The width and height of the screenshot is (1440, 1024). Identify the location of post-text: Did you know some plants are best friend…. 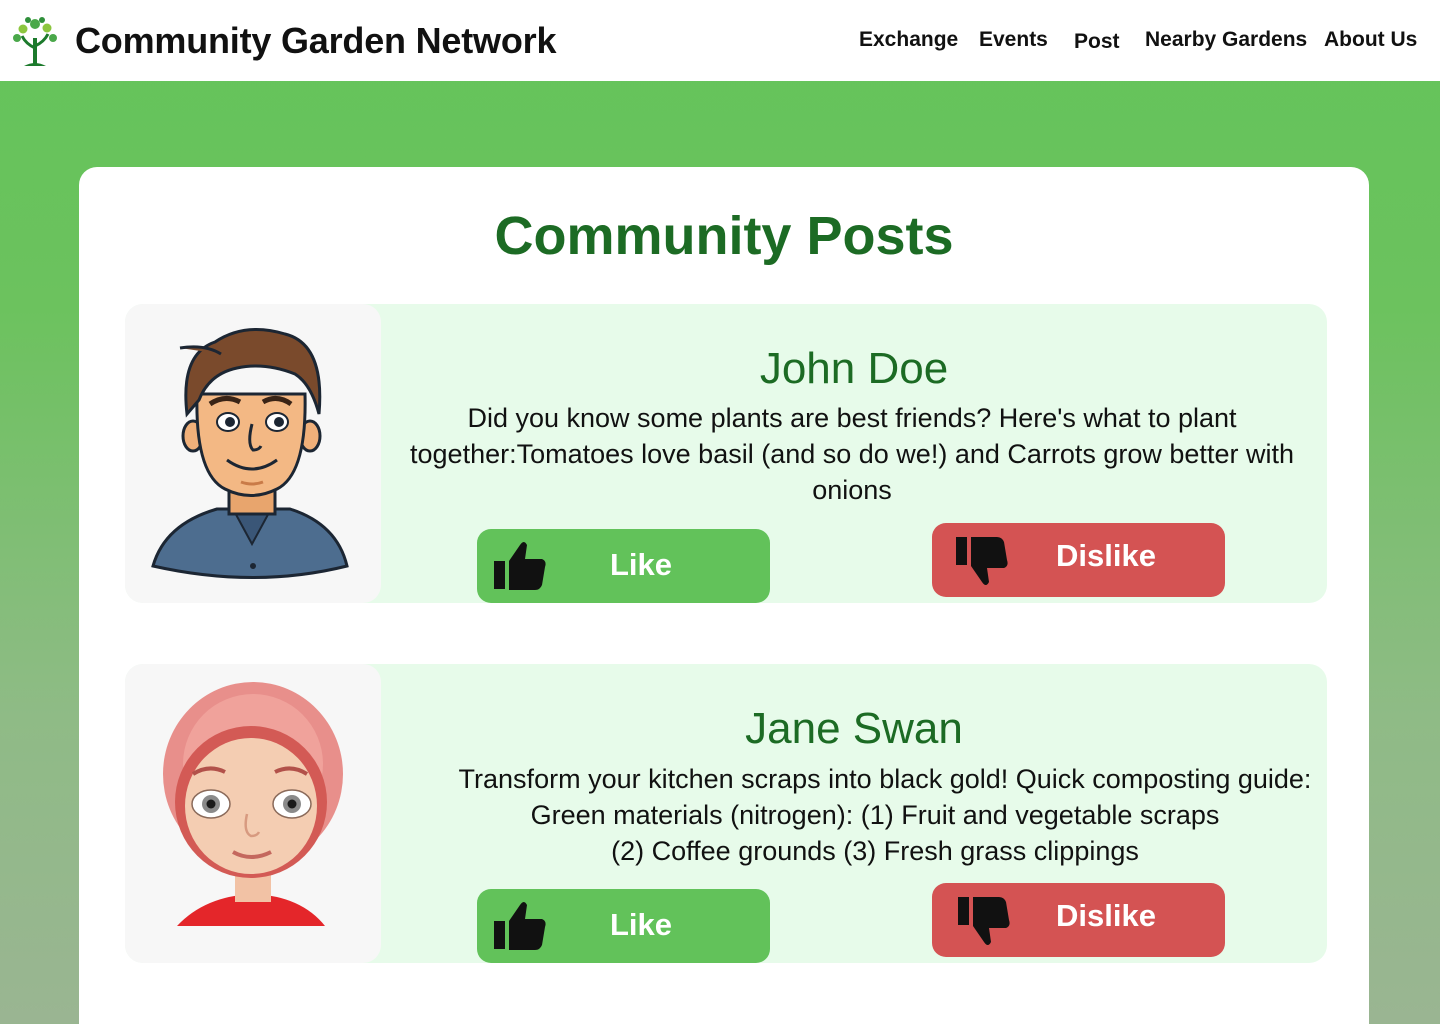
(852, 454).